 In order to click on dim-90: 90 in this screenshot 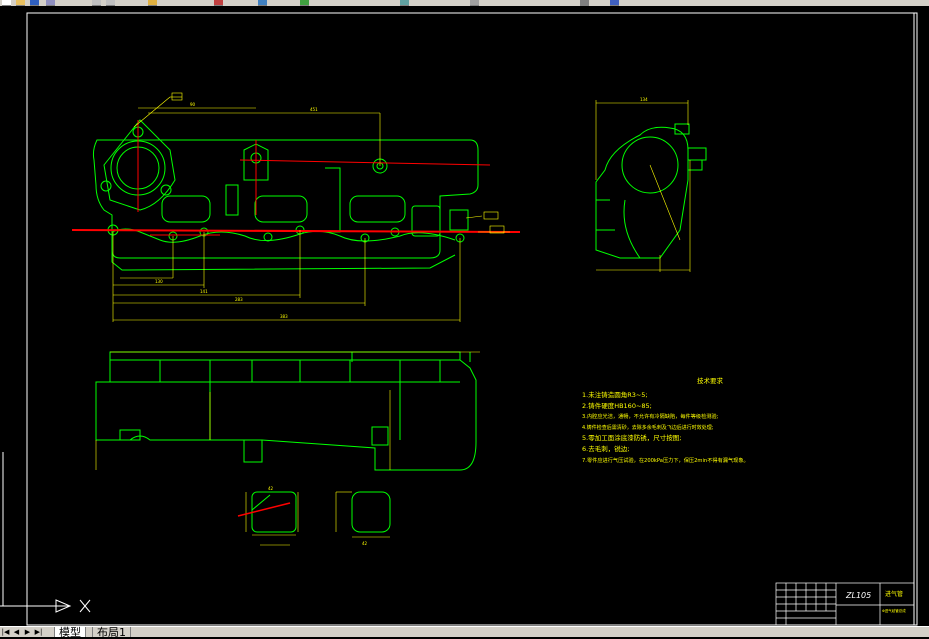, I will do `click(193, 104)`.